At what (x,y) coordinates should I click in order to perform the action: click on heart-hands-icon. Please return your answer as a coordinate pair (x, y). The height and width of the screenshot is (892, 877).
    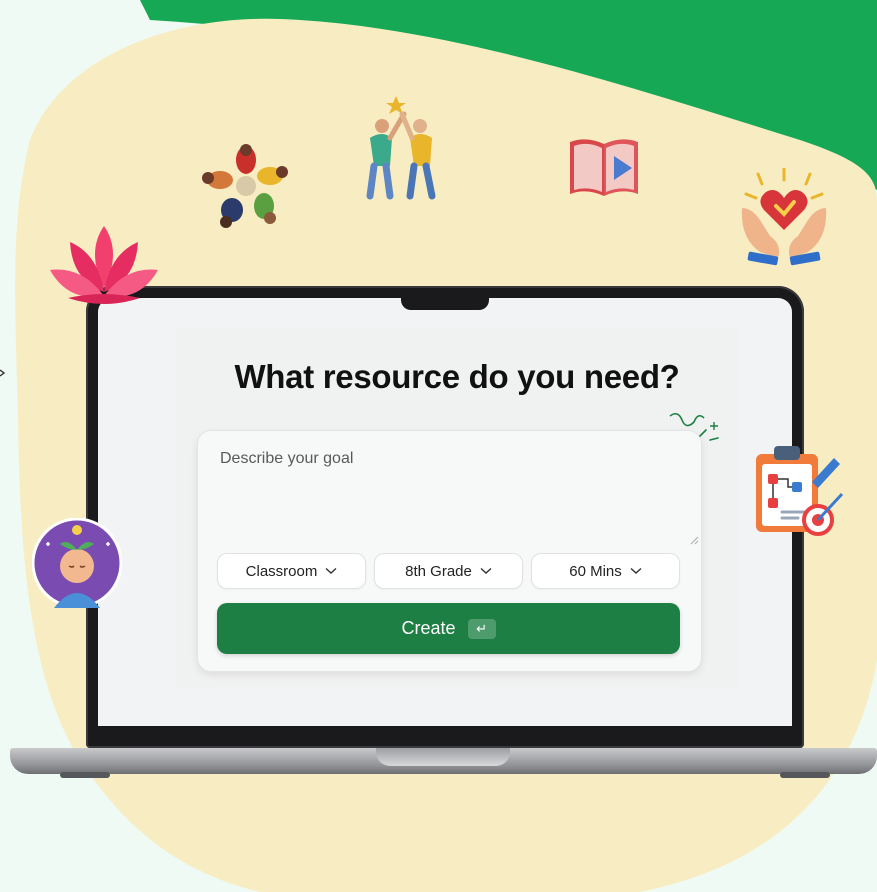
    Looking at the image, I should click on (784, 217).